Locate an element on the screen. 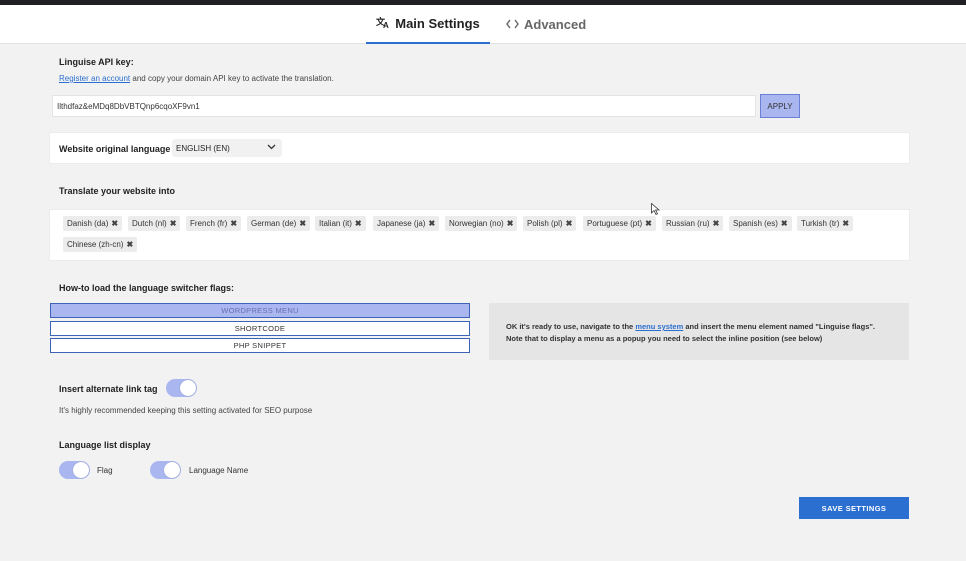  original-language-value: ENGLISH (EN) is located at coordinates (203, 148).